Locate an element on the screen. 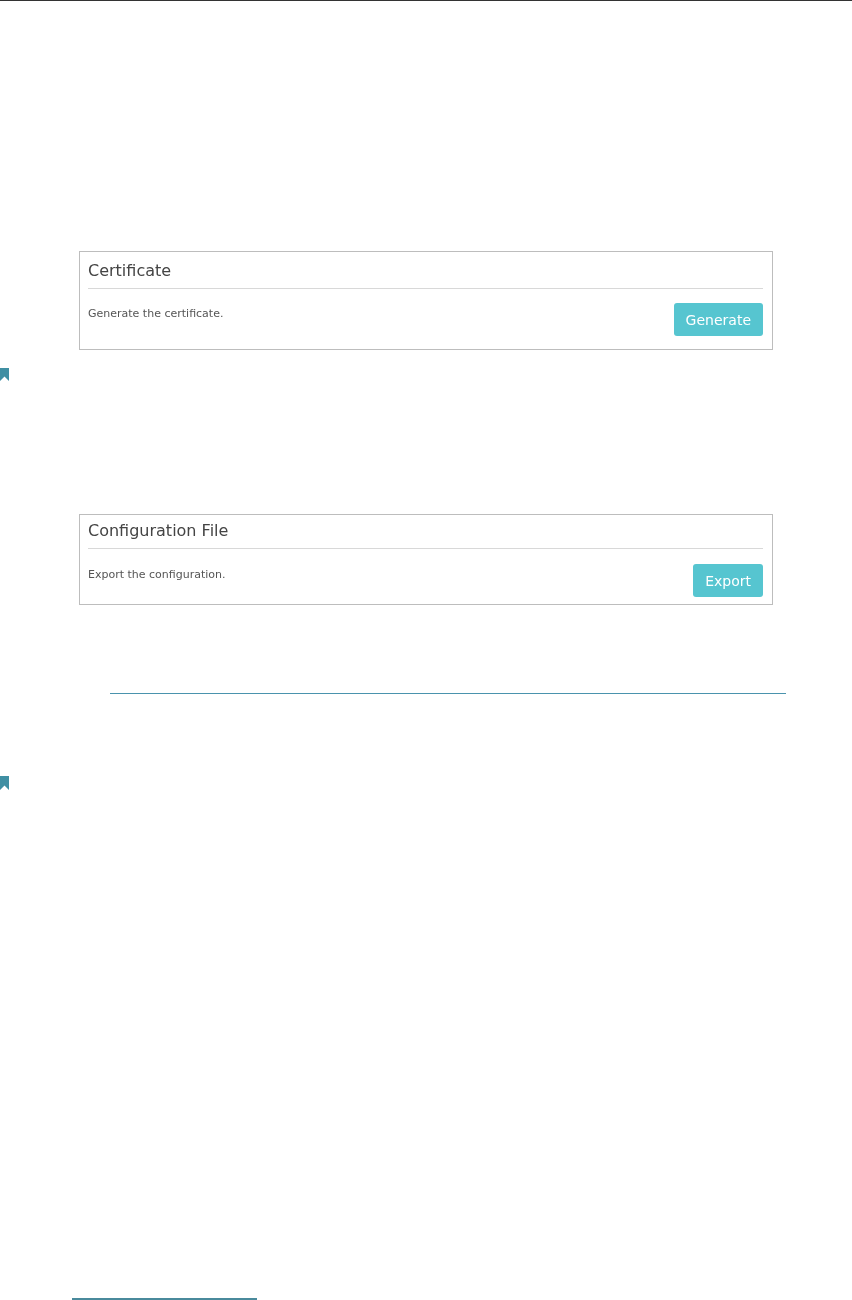  panel-title: Certificate is located at coordinates (130, 271).